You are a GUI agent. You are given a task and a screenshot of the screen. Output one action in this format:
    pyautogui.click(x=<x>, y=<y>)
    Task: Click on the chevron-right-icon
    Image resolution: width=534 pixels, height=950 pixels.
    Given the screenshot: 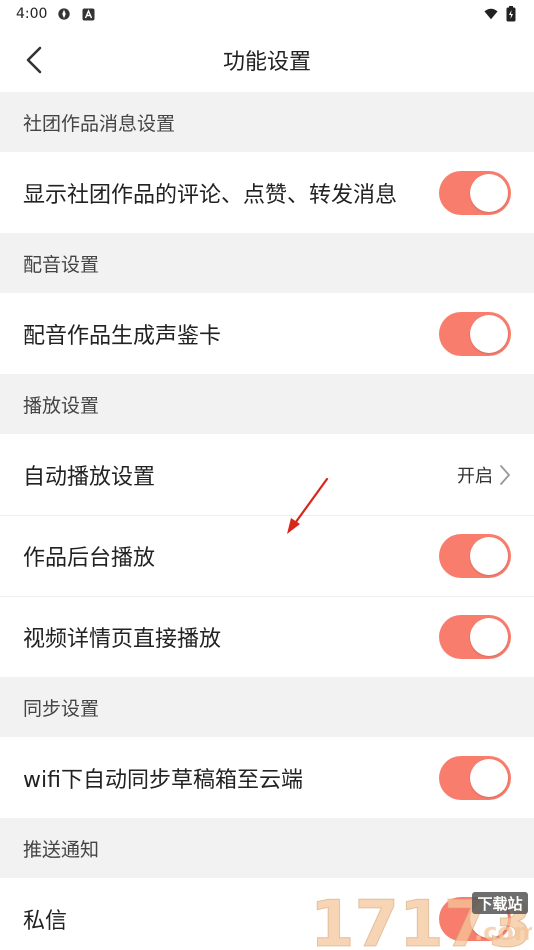 What is the action you would take?
    pyautogui.click(x=505, y=474)
    